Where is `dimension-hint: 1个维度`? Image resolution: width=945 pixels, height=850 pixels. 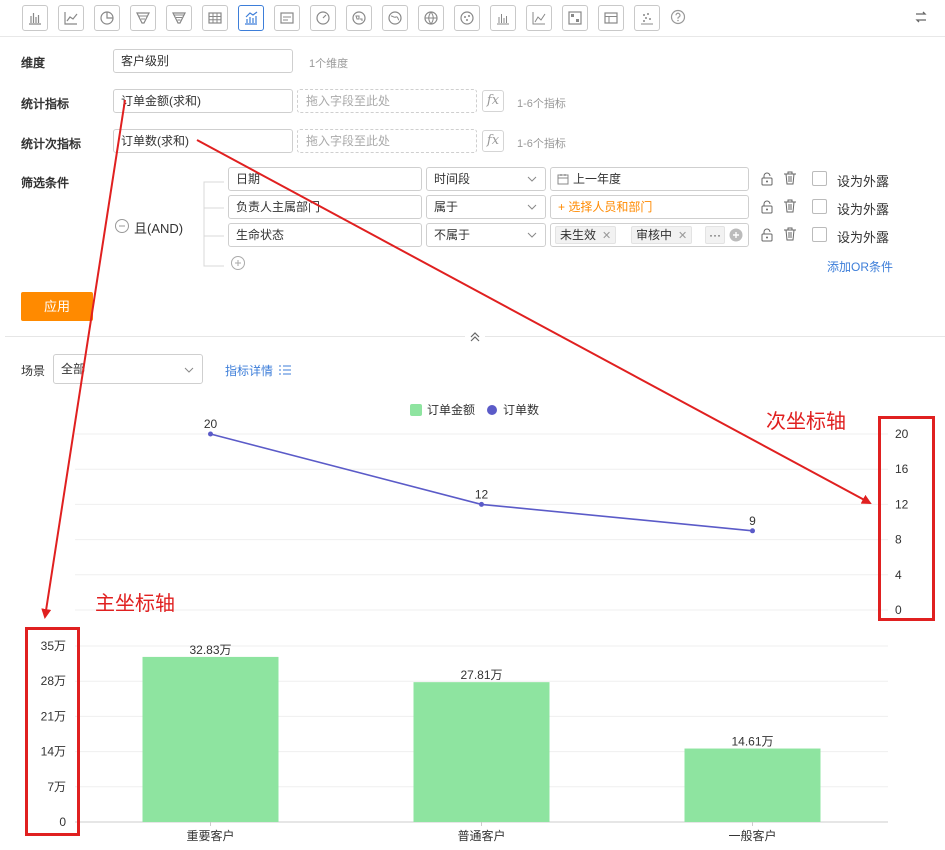 dimension-hint: 1个维度 is located at coordinates (329, 64).